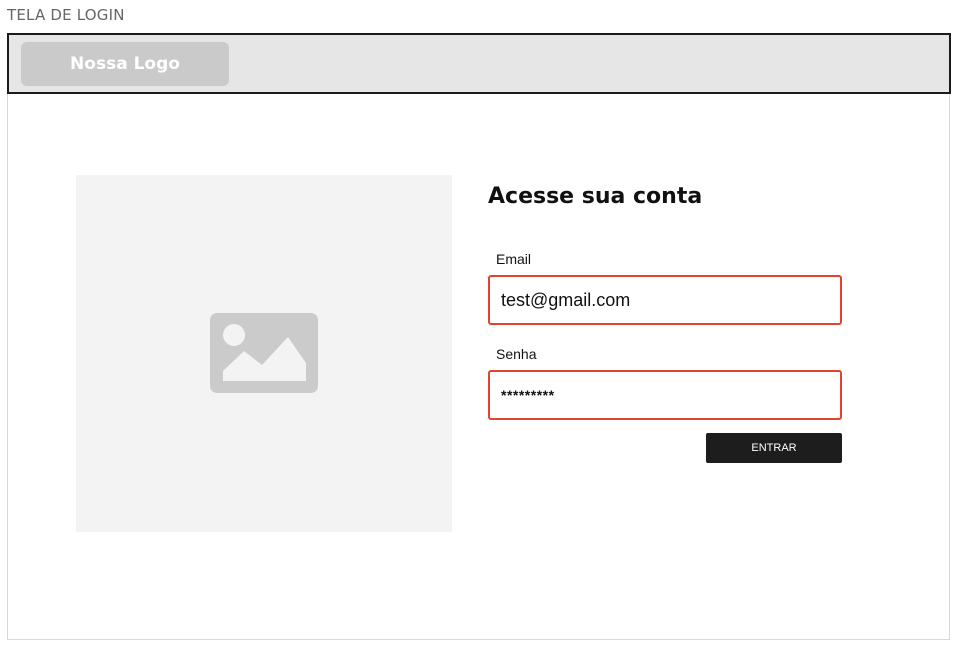  What do you see at coordinates (665, 300) in the screenshot?
I see `email-input` at bounding box center [665, 300].